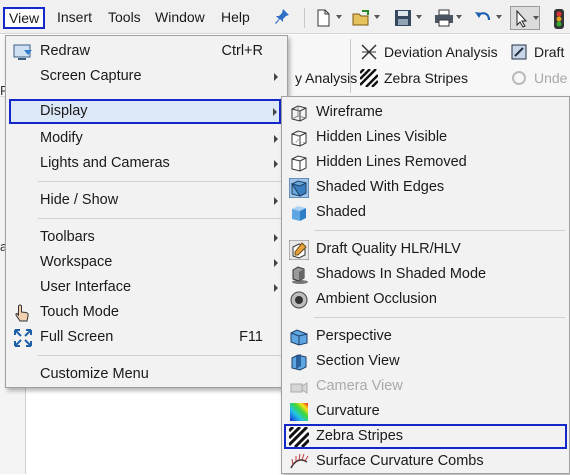 This screenshot has height=475, width=570. Describe the element at coordinates (145, 111) in the screenshot. I see `menu-item-display: Display` at that location.